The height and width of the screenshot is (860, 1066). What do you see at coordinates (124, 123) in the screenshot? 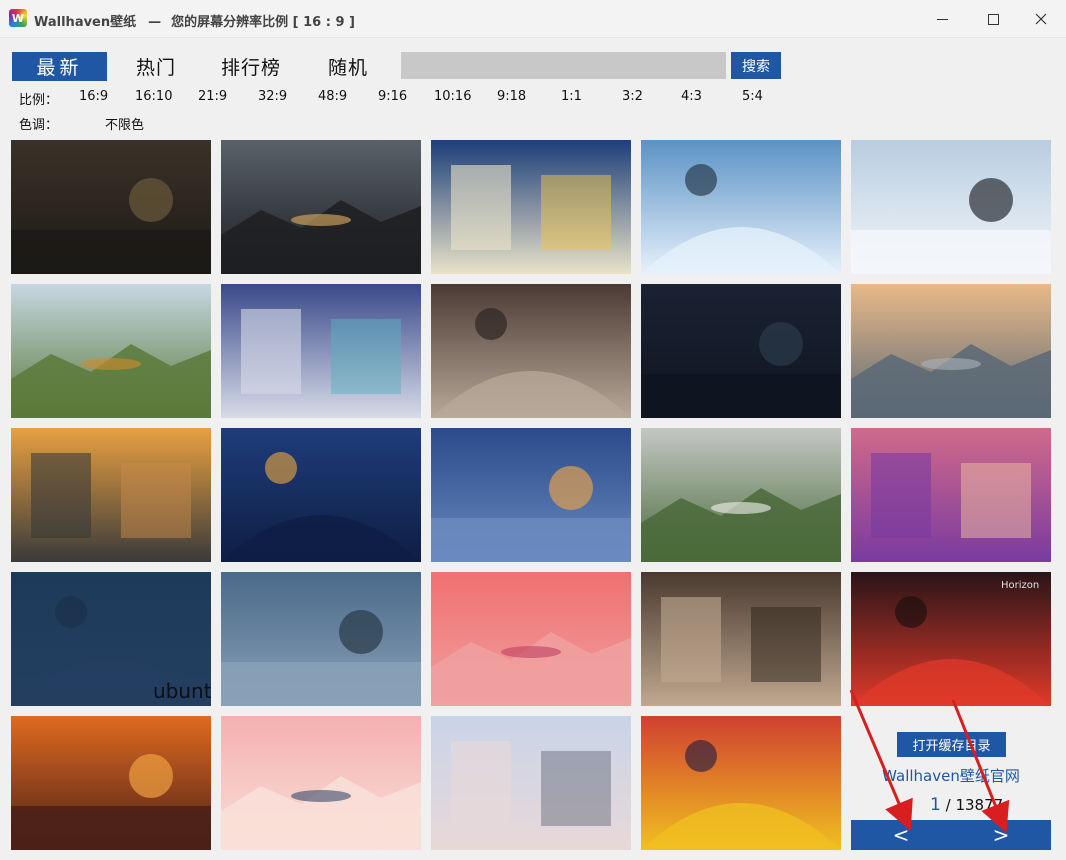
I see `color-option-any: 不限色` at bounding box center [124, 123].